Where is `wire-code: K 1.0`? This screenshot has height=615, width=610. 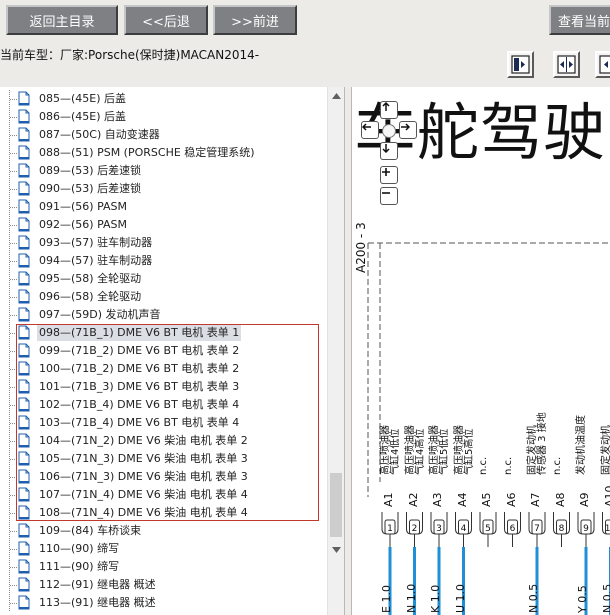 wire-code: K 1.0 is located at coordinates (435, 598).